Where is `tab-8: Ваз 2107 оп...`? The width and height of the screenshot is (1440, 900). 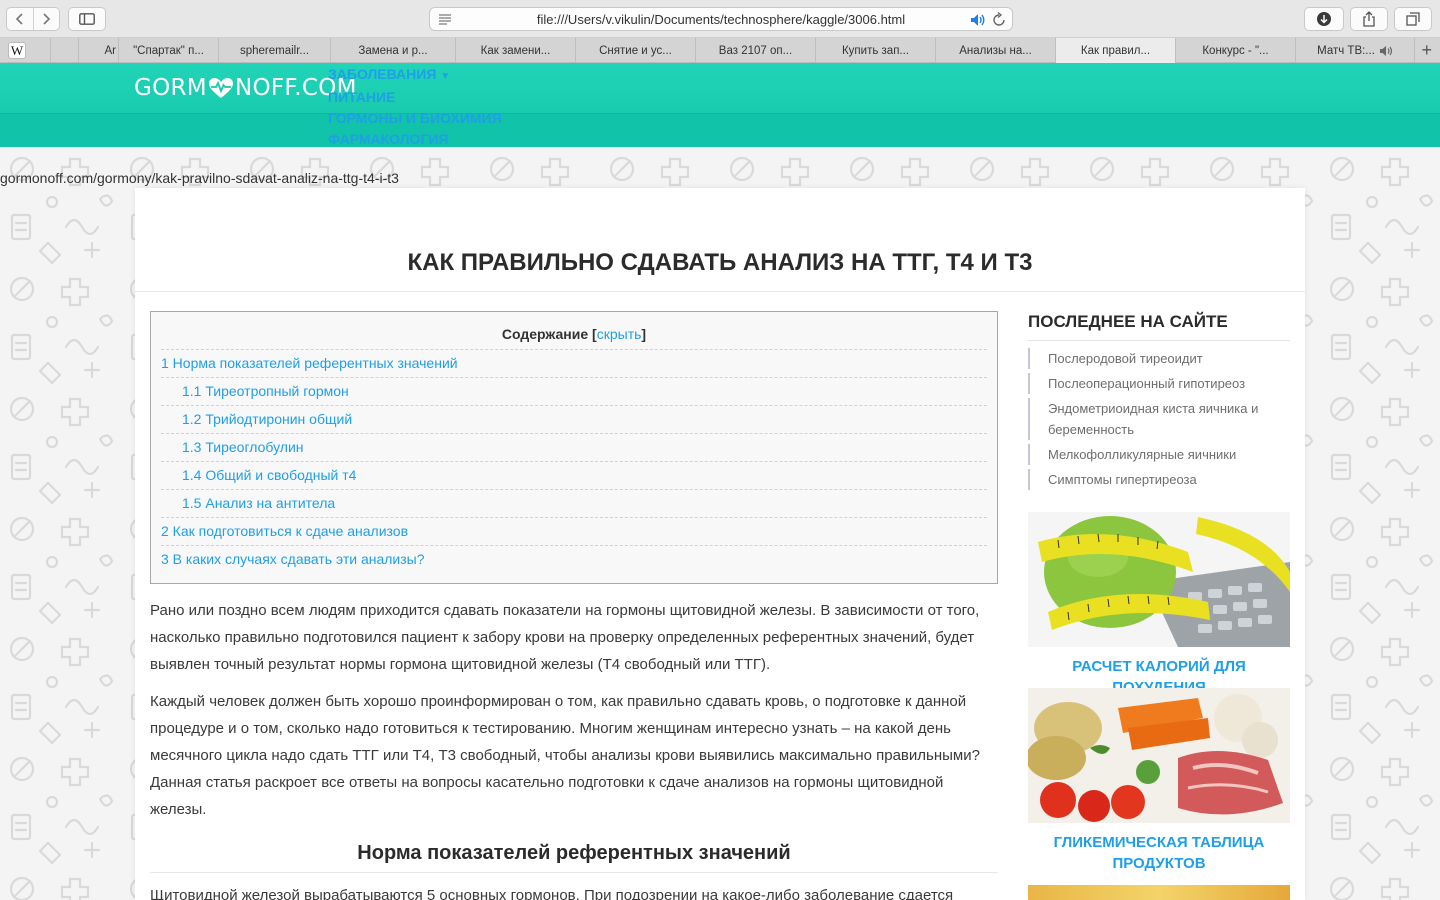 tab-8: Ваз 2107 оп... is located at coordinates (755, 50).